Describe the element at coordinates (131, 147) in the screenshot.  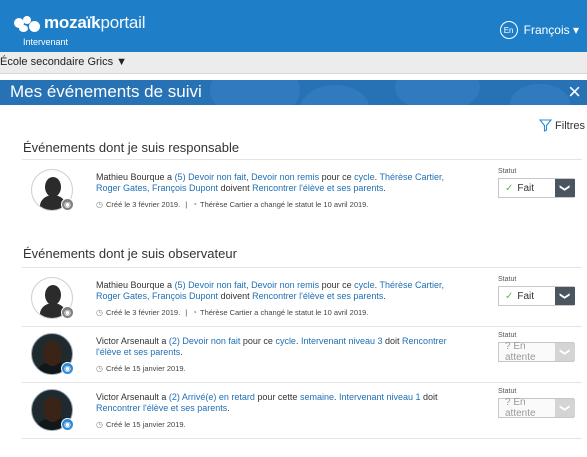
I see `section-title-responsible: Événements dont je suis responsable` at that location.